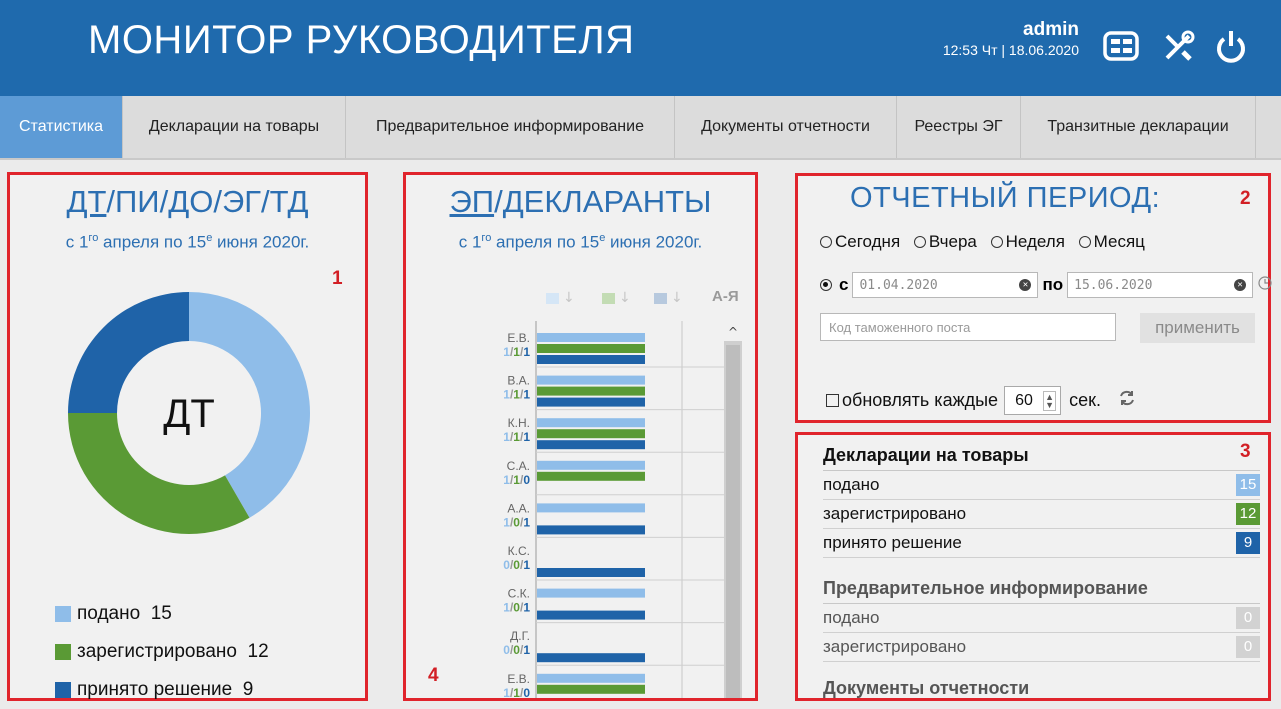 The height and width of the screenshot is (709, 1281). What do you see at coordinates (1197, 328) in the screenshot?
I see `apply-button: применить` at bounding box center [1197, 328].